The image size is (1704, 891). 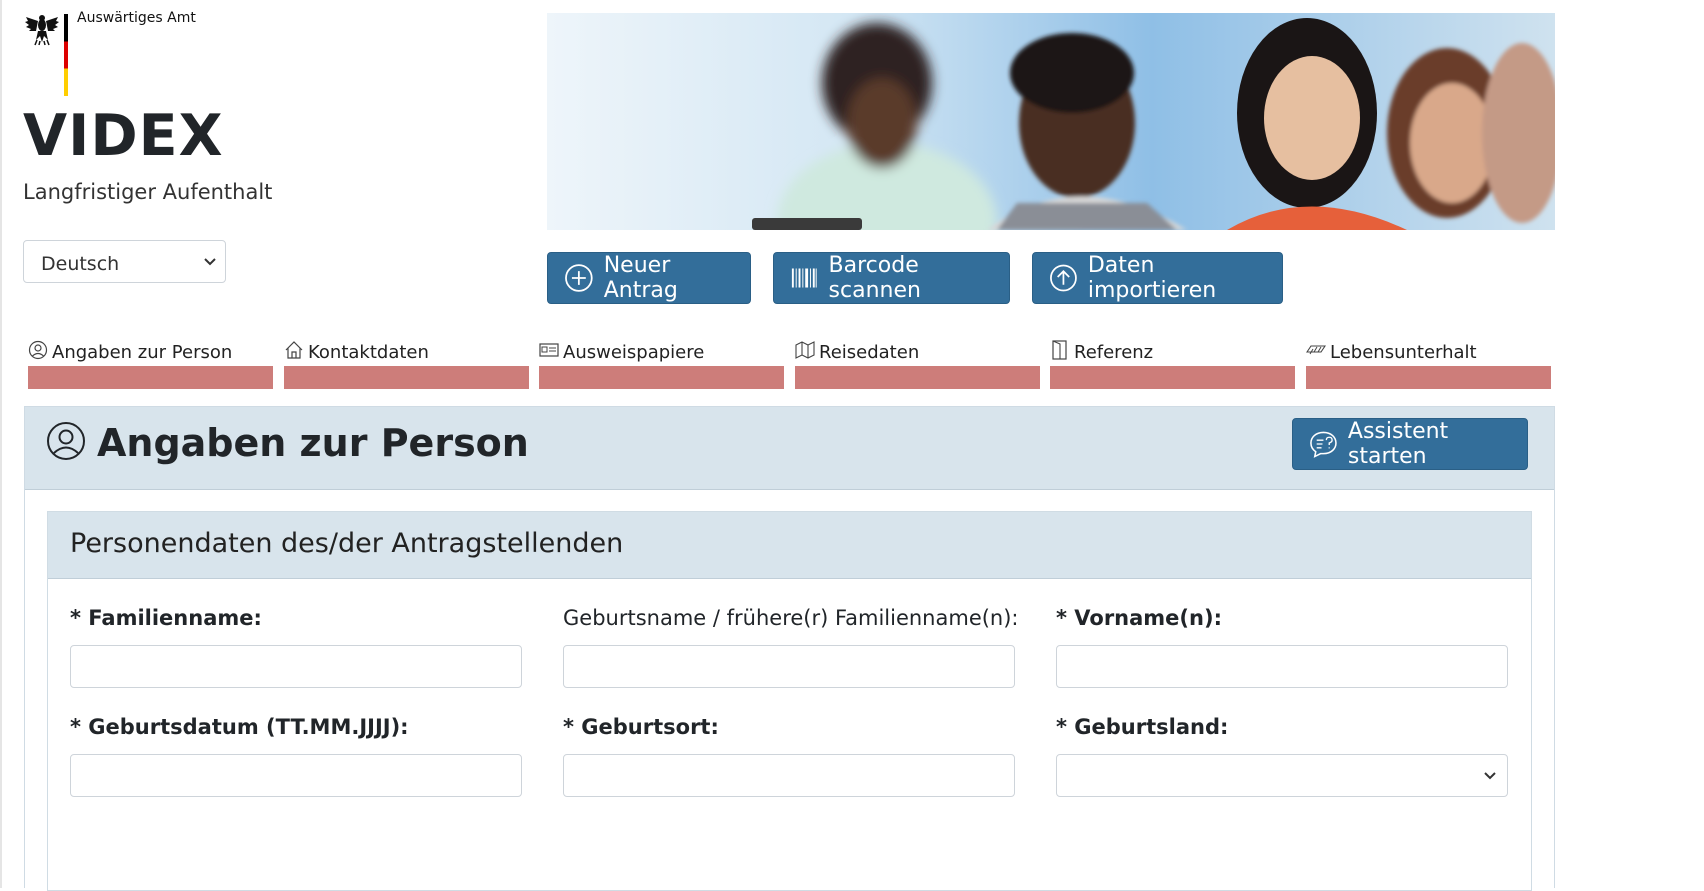 What do you see at coordinates (1142, 727) in the screenshot?
I see `birth-country-label: * Geburtsland:` at bounding box center [1142, 727].